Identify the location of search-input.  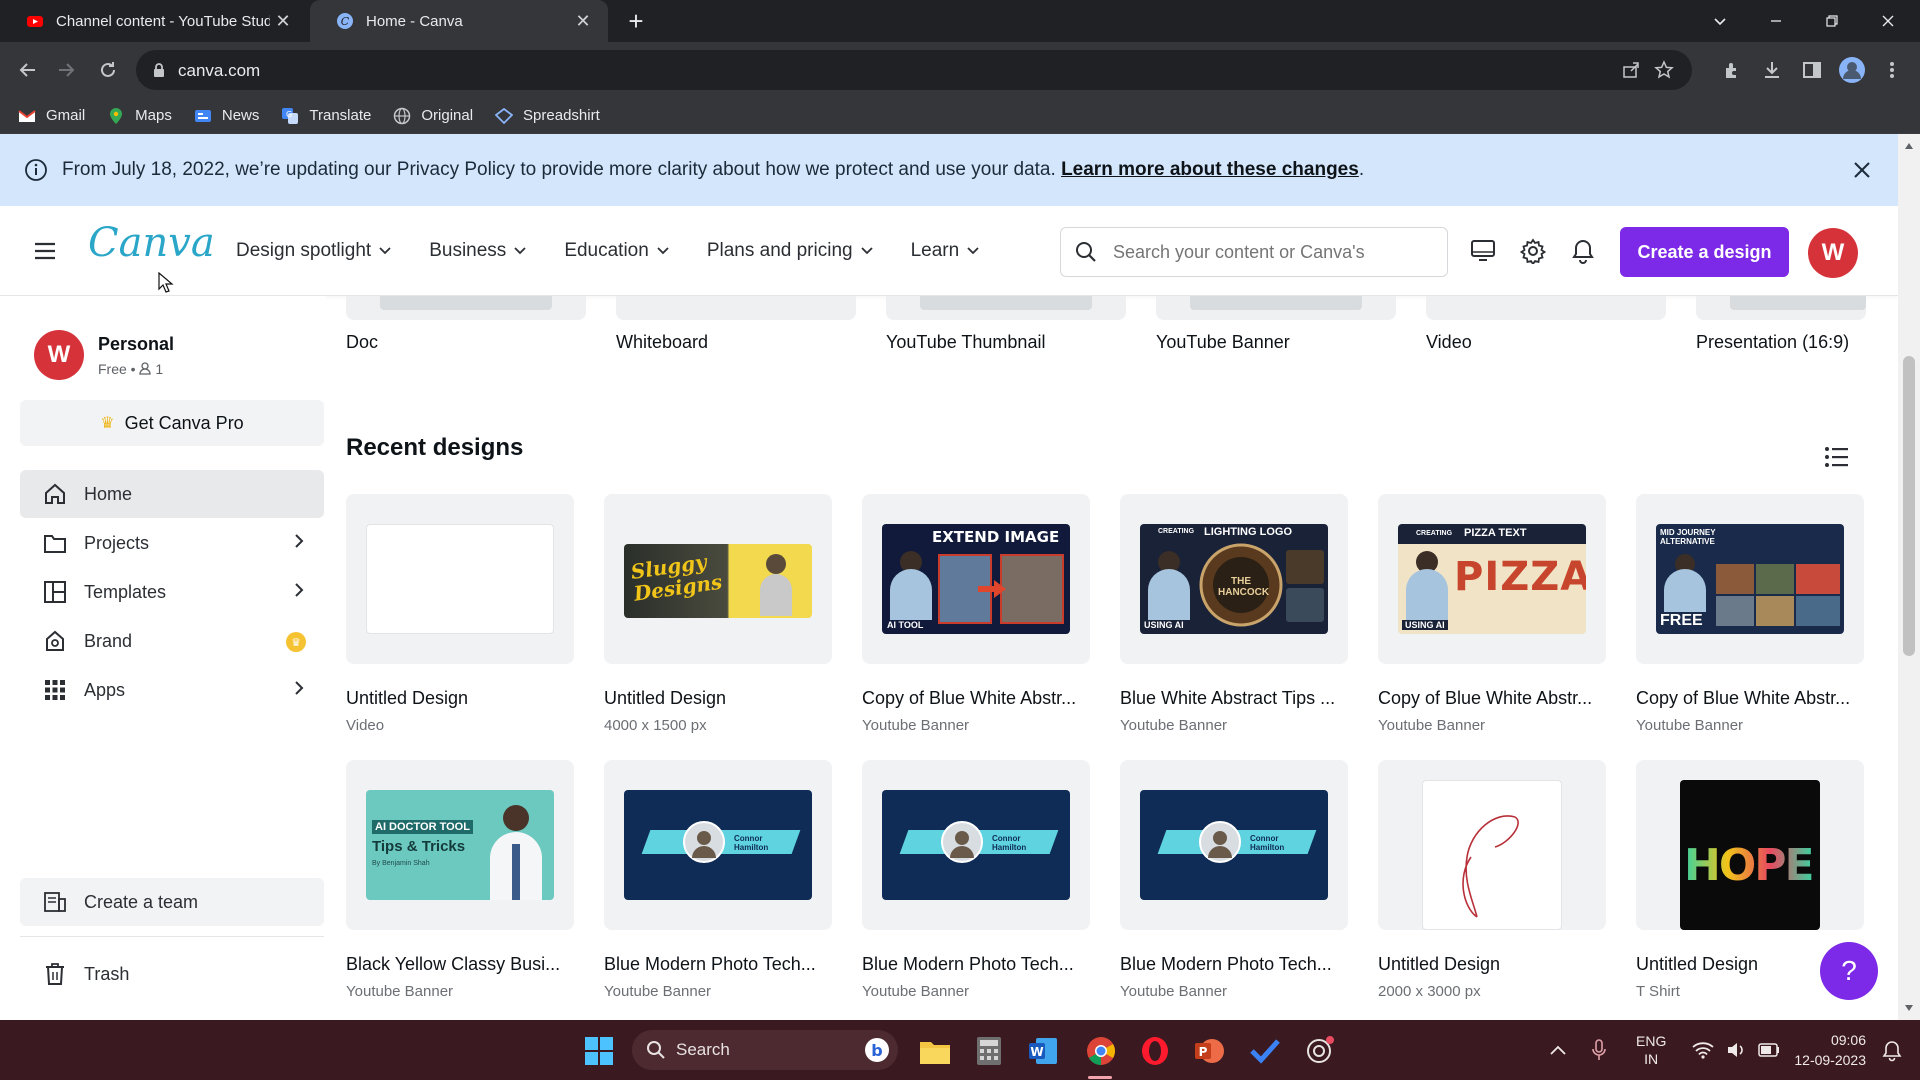
(1271, 252).